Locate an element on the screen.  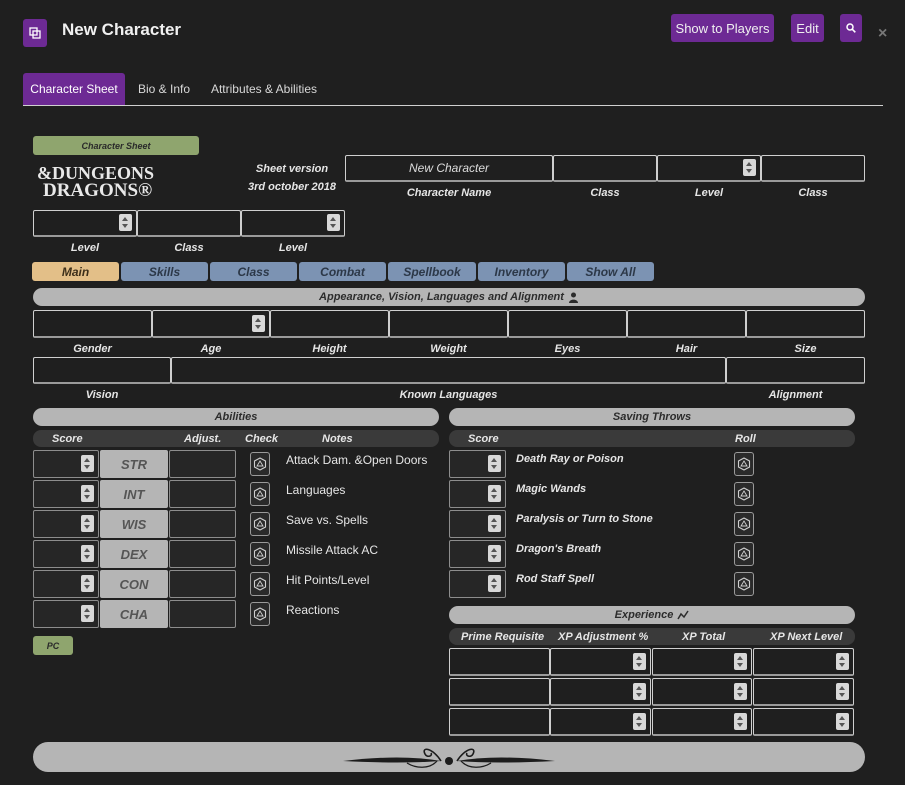
close-icon: × is located at coordinates (882, 34).